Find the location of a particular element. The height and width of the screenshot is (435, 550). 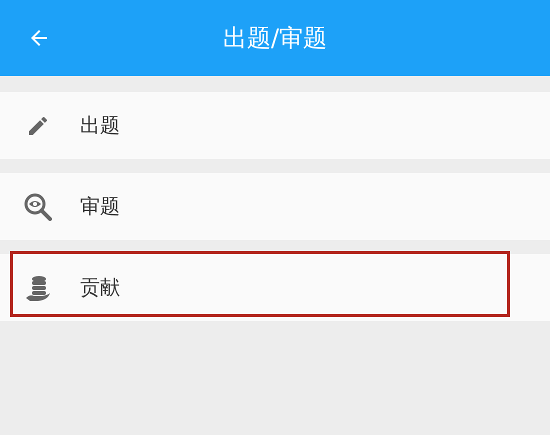

page-title: 出题/审题 is located at coordinates (275, 38).